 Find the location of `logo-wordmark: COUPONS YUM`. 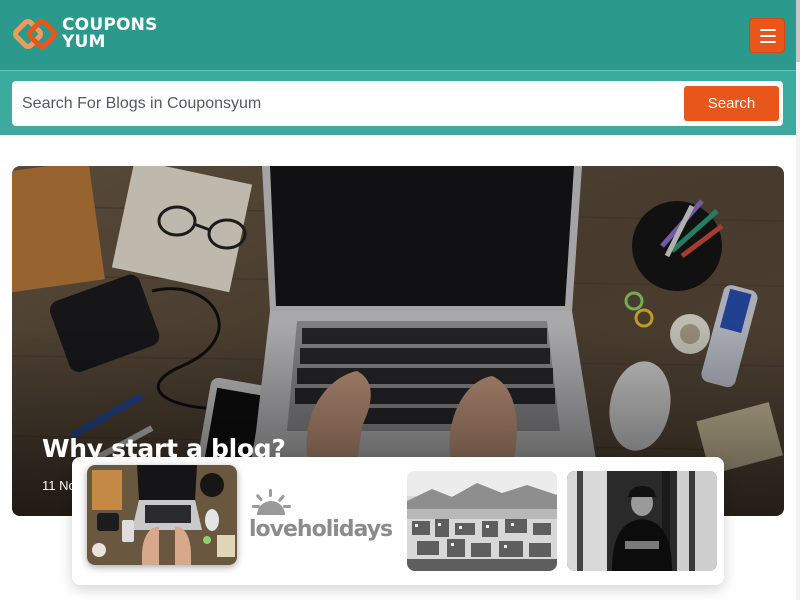

logo-wordmark: COUPONS YUM is located at coordinates (110, 34).